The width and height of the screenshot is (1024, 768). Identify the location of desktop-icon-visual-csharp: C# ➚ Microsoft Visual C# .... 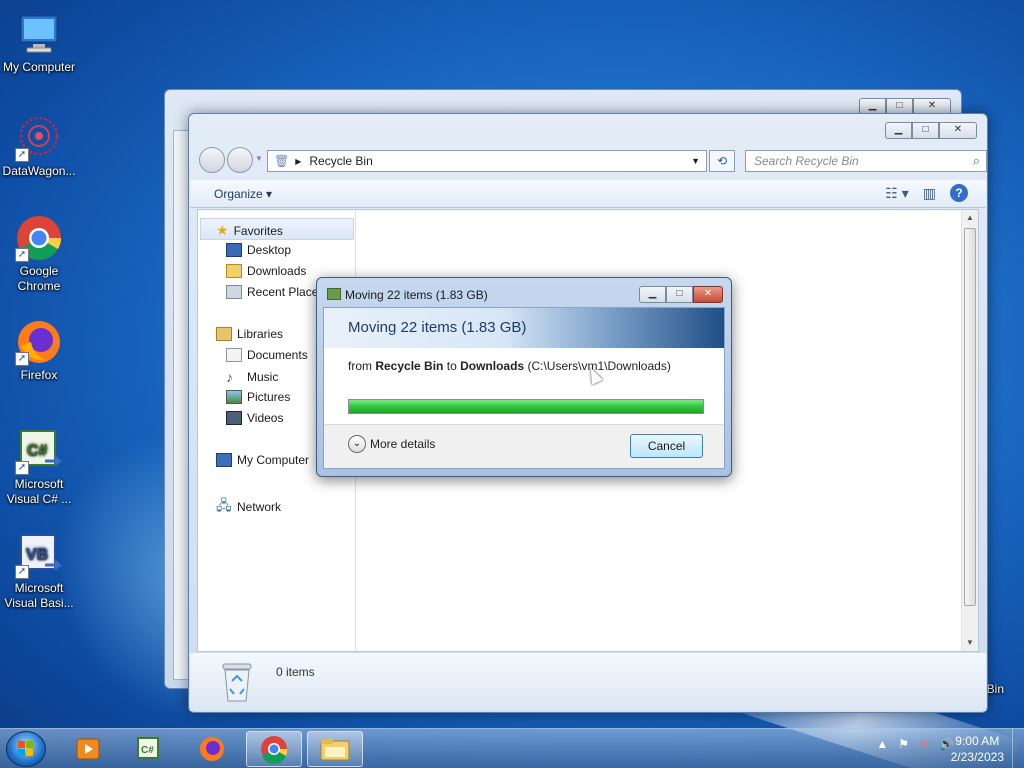
(39, 467).